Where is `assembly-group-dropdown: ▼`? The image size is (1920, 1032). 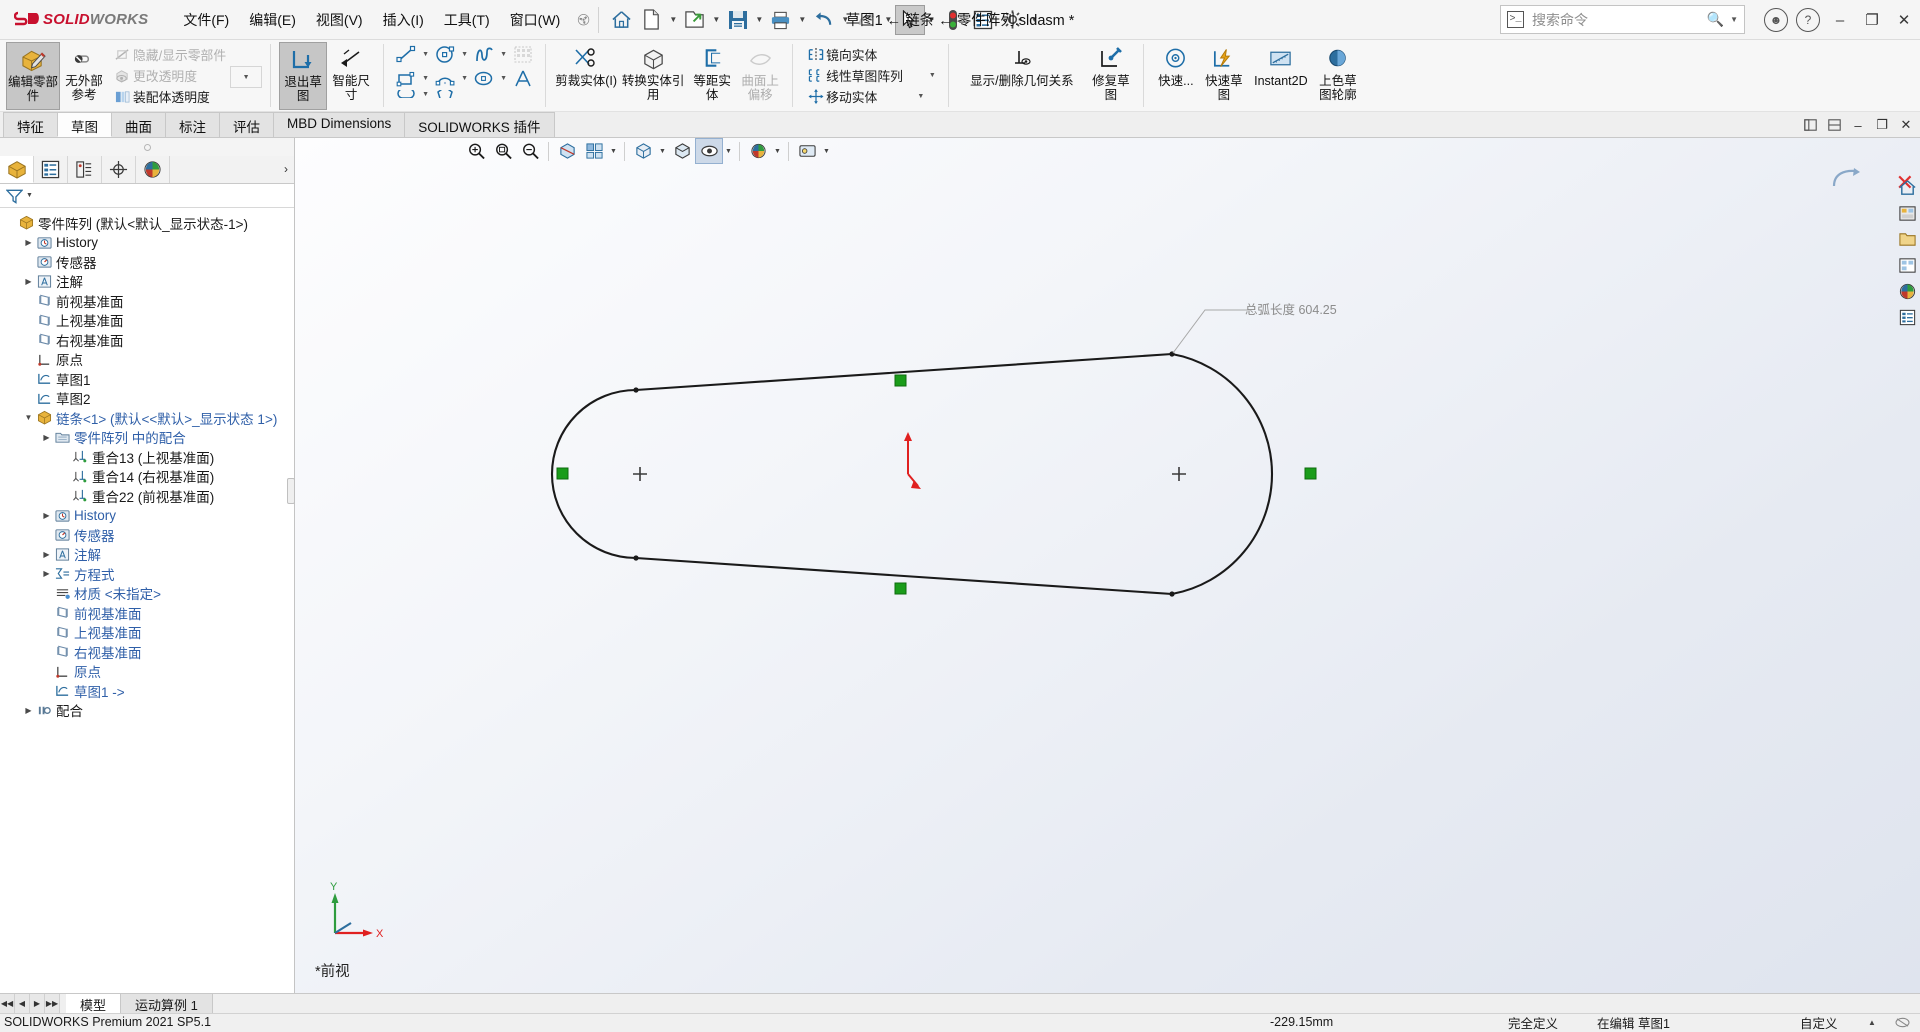 assembly-group-dropdown: ▼ is located at coordinates (246, 77).